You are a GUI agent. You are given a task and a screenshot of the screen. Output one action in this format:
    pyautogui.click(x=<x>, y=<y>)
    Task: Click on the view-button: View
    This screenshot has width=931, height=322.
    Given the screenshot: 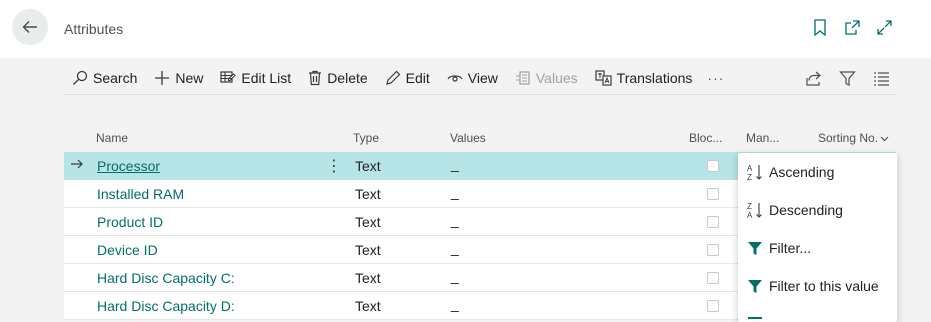 What is the action you would take?
    pyautogui.click(x=472, y=78)
    